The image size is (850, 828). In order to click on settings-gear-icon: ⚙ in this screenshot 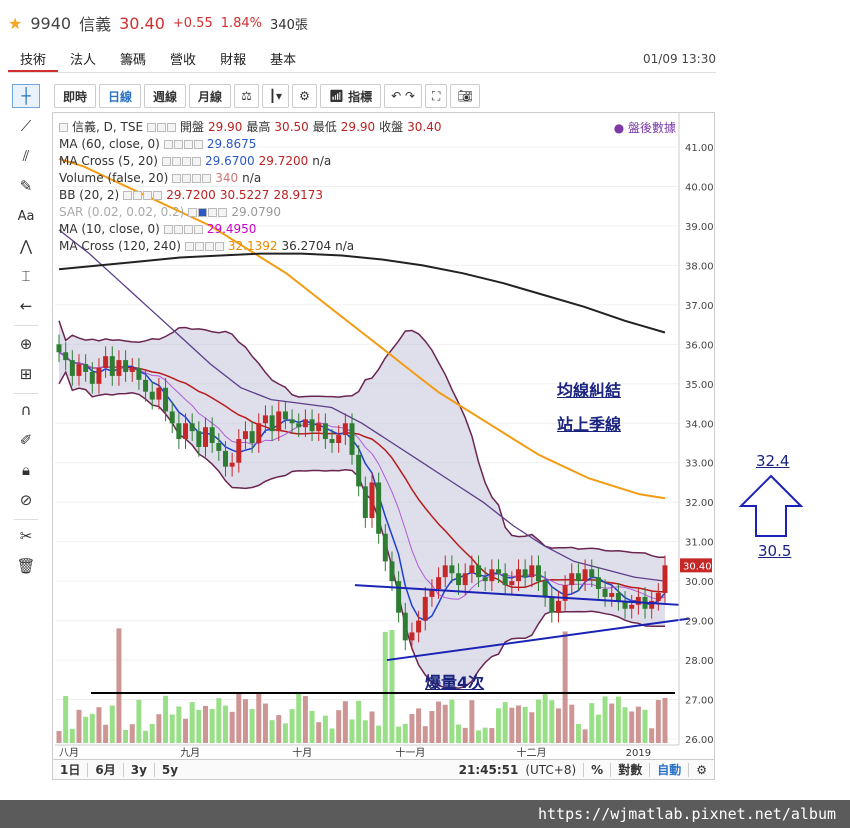, I will do `click(304, 96)`.